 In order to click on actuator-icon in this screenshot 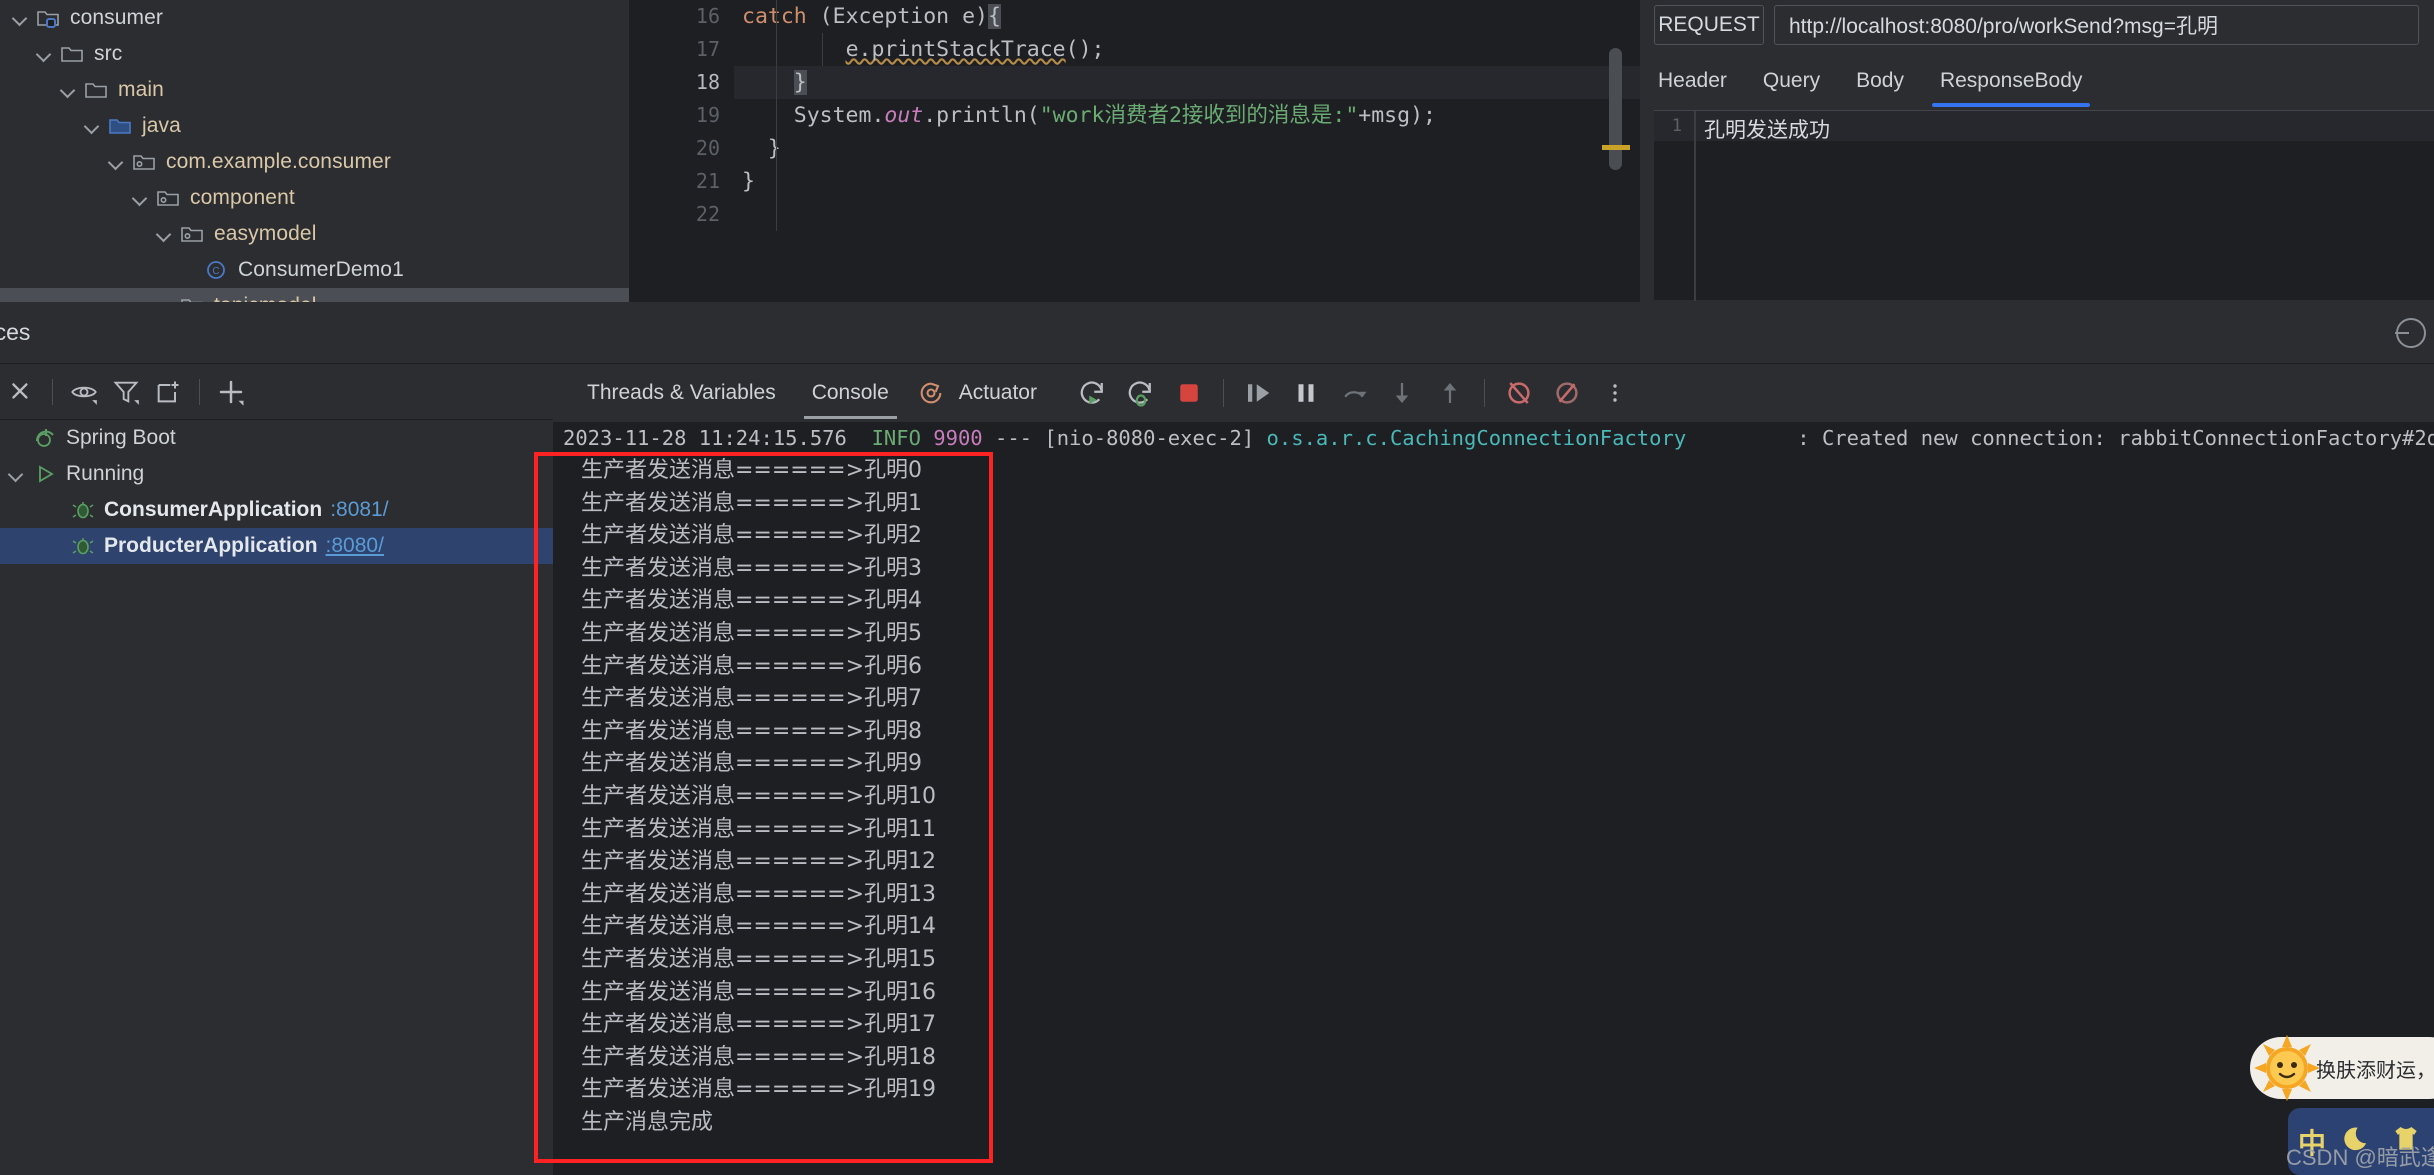, I will do `click(931, 393)`.